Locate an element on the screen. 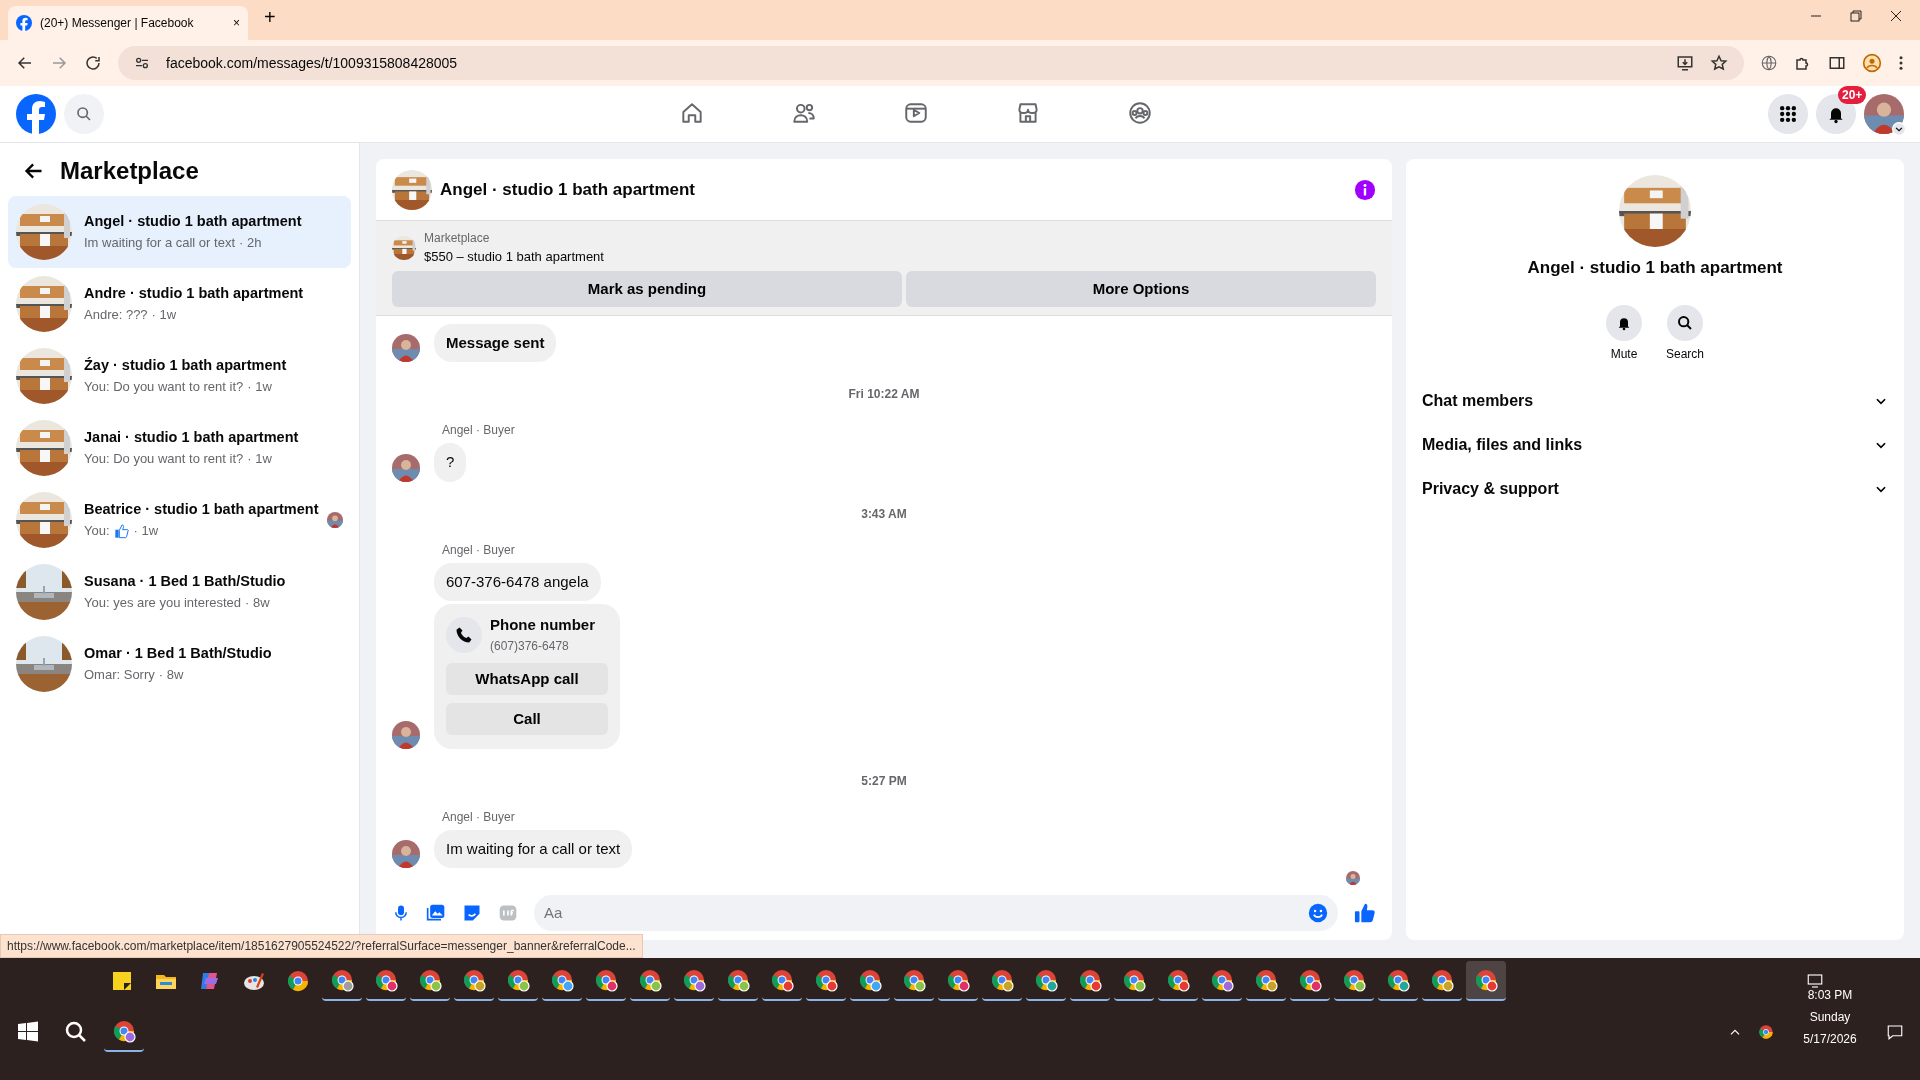  new-tab-button: + is located at coordinates (270, 17).